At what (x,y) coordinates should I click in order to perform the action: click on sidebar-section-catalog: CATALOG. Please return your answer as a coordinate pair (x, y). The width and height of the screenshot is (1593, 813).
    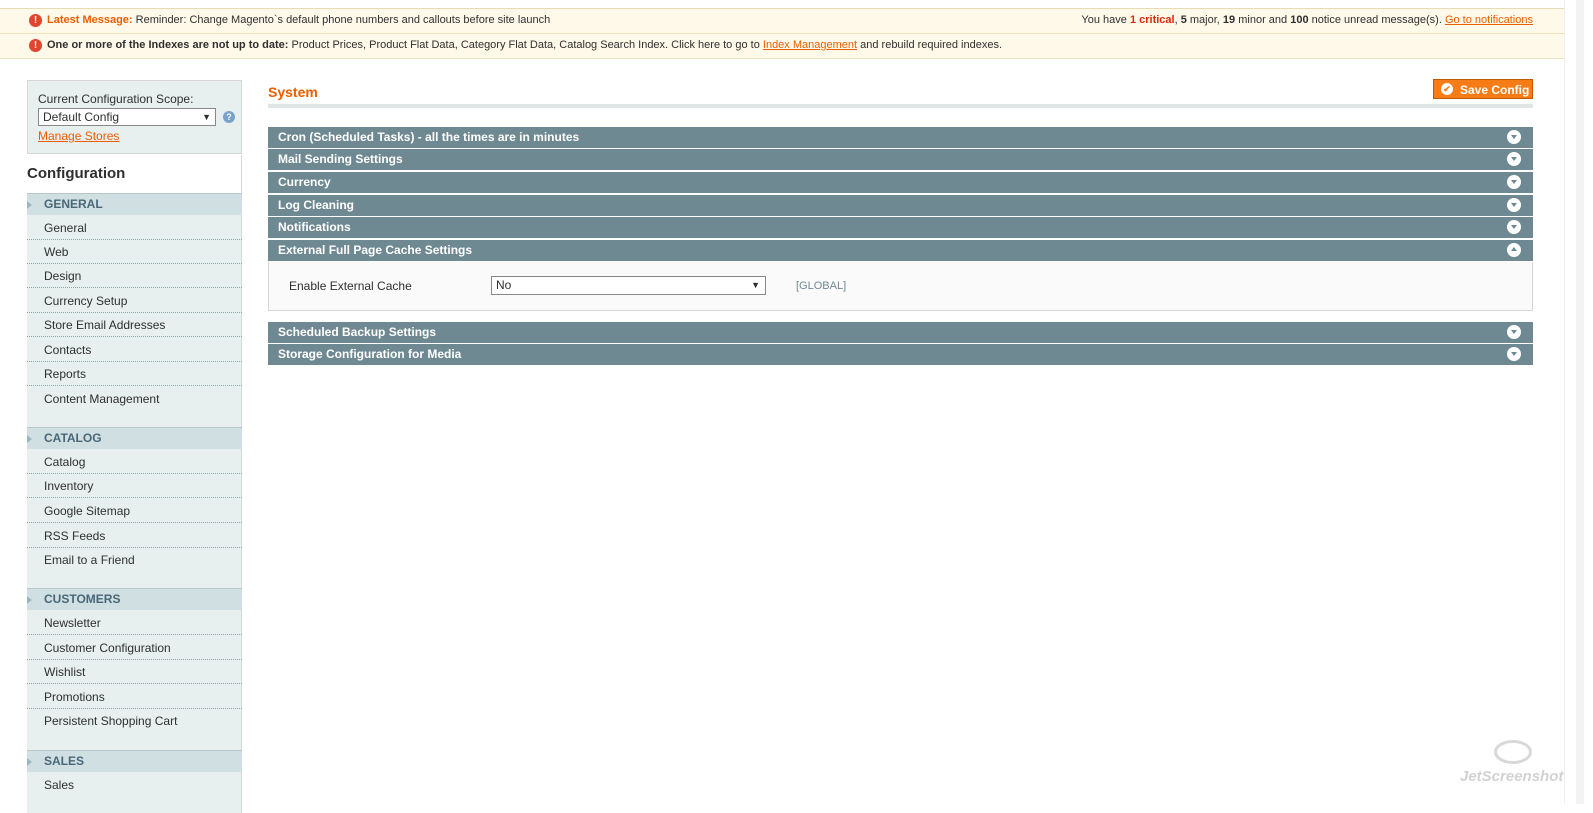
    Looking at the image, I should click on (134, 438).